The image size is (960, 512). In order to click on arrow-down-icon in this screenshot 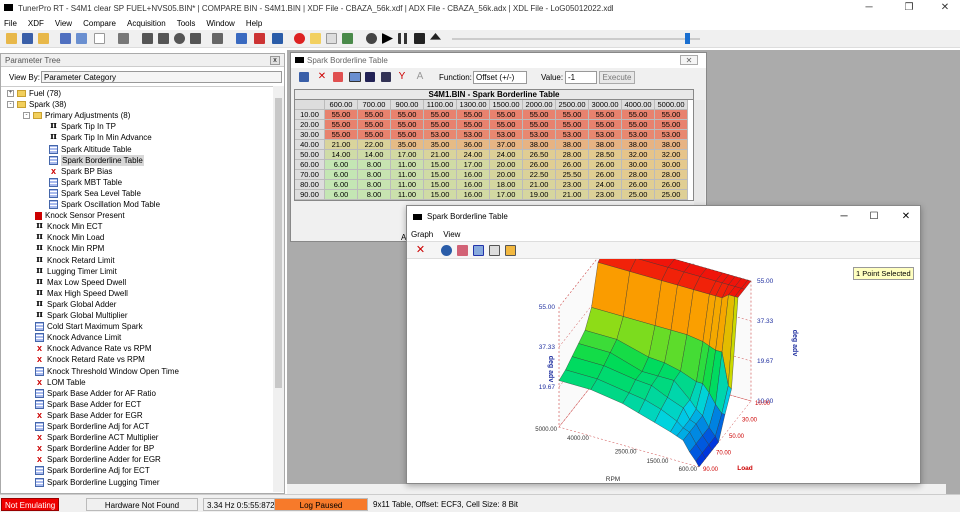, I will do `click(163, 38)`.